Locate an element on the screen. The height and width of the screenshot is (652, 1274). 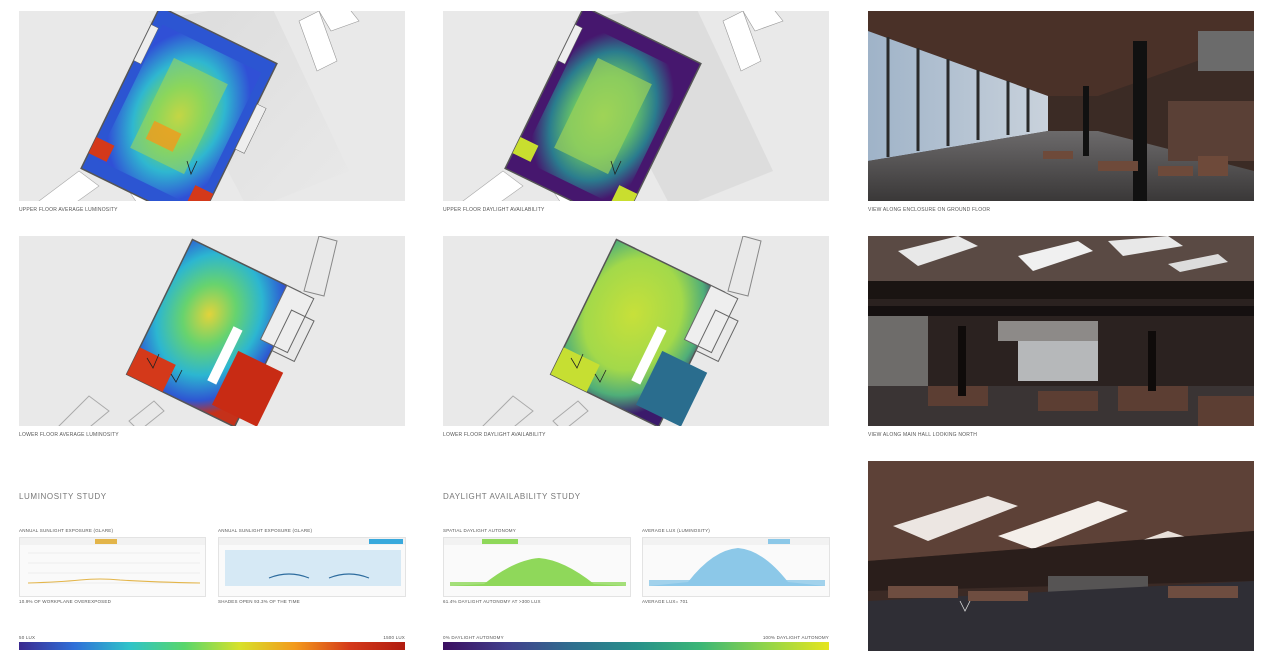
render-skylights is located at coordinates (1061, 556).